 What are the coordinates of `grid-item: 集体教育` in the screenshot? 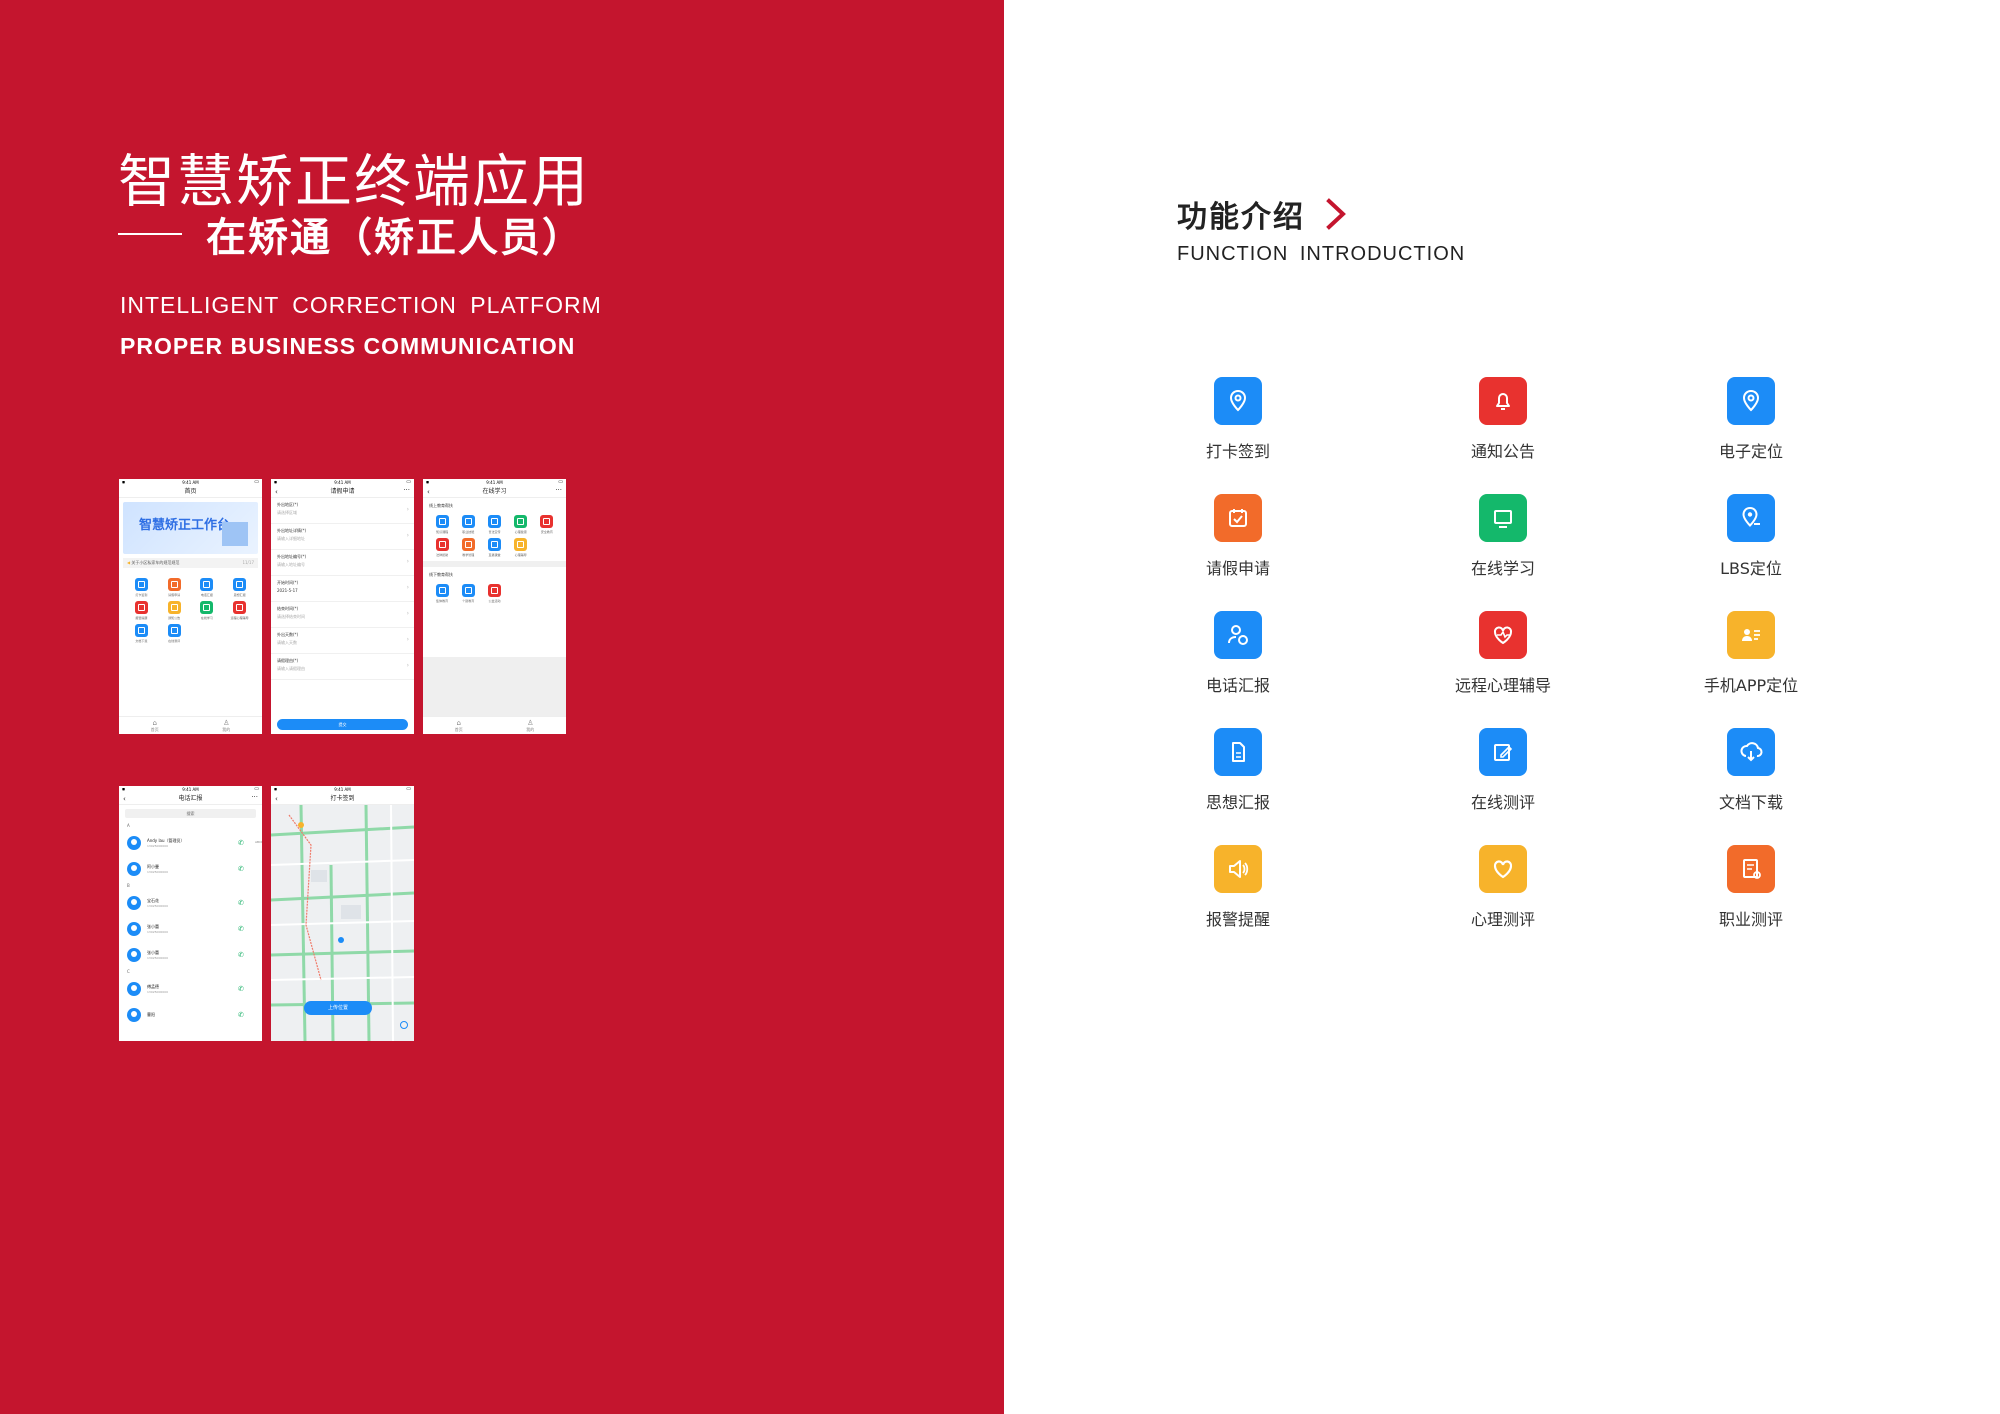 It's located at (442, 593).